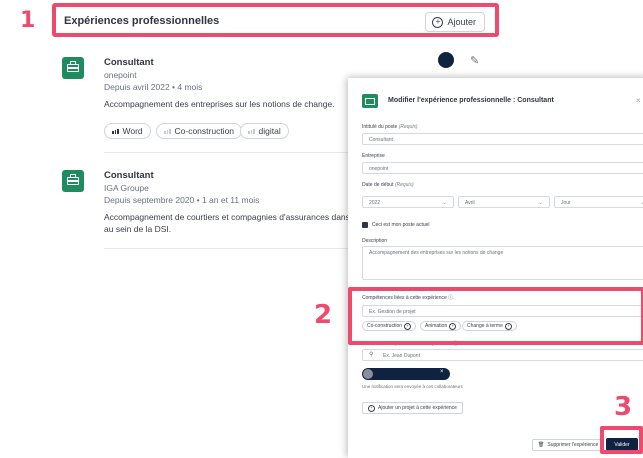  I want to click on skill-chip: Co-construction, so click(199, 131).